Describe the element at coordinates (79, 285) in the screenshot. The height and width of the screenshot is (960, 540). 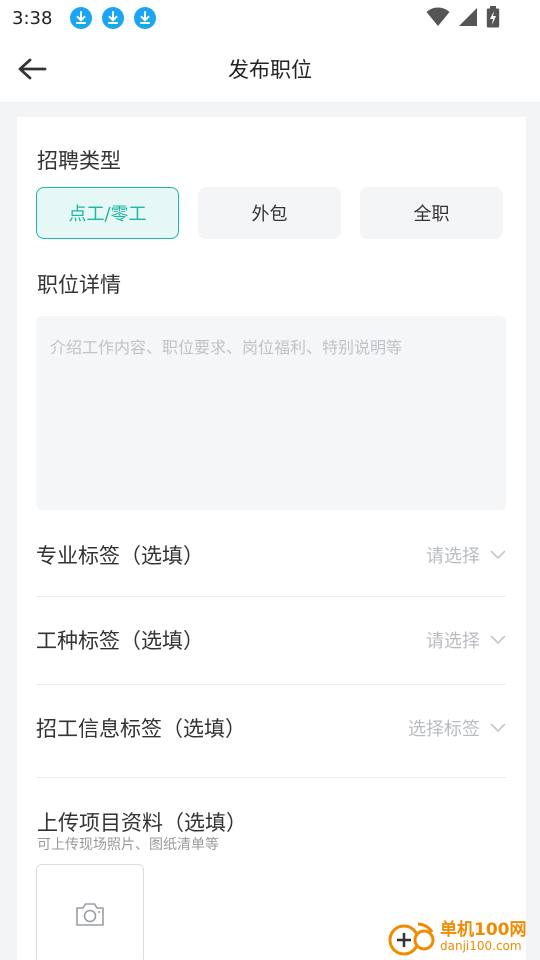
I see `job-detail-label: 职位详情` at that location.